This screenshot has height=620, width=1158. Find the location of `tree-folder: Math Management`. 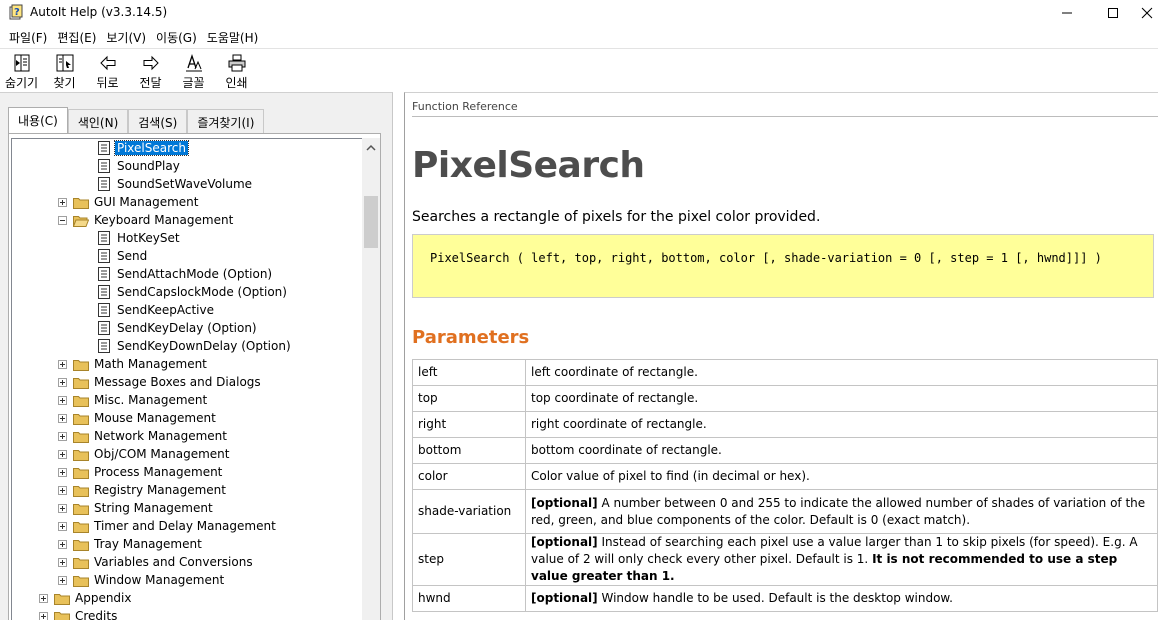

tree-folder: Math Management is located at coordinates (133, 364).